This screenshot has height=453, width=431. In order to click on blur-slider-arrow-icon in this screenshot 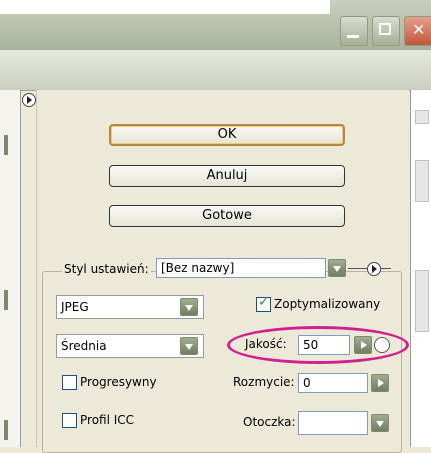, I will do `click(380, 383)`.